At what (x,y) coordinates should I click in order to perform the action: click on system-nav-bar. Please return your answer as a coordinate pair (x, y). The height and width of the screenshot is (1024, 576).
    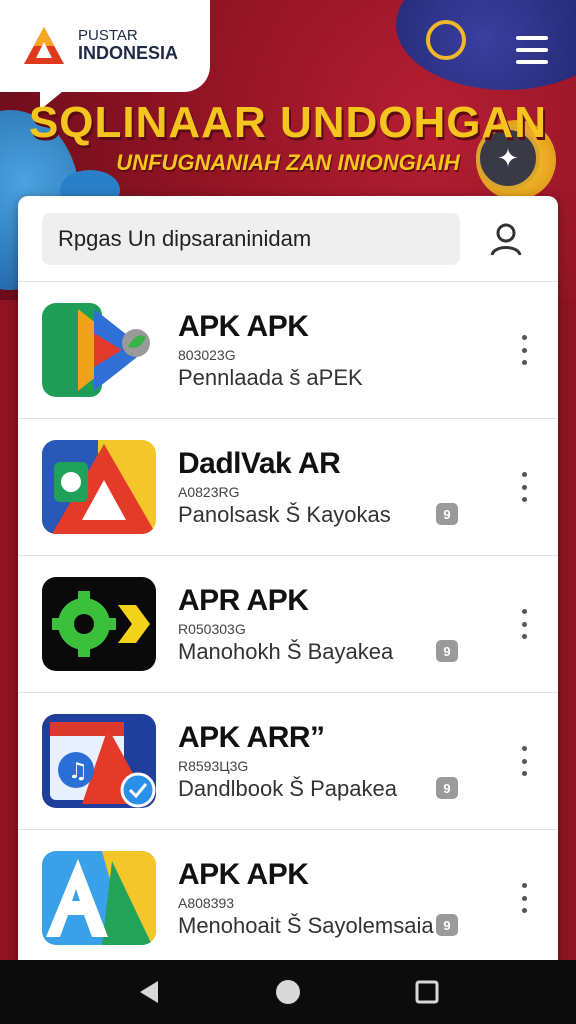
    Looking at the image, I should click on (288, 992).